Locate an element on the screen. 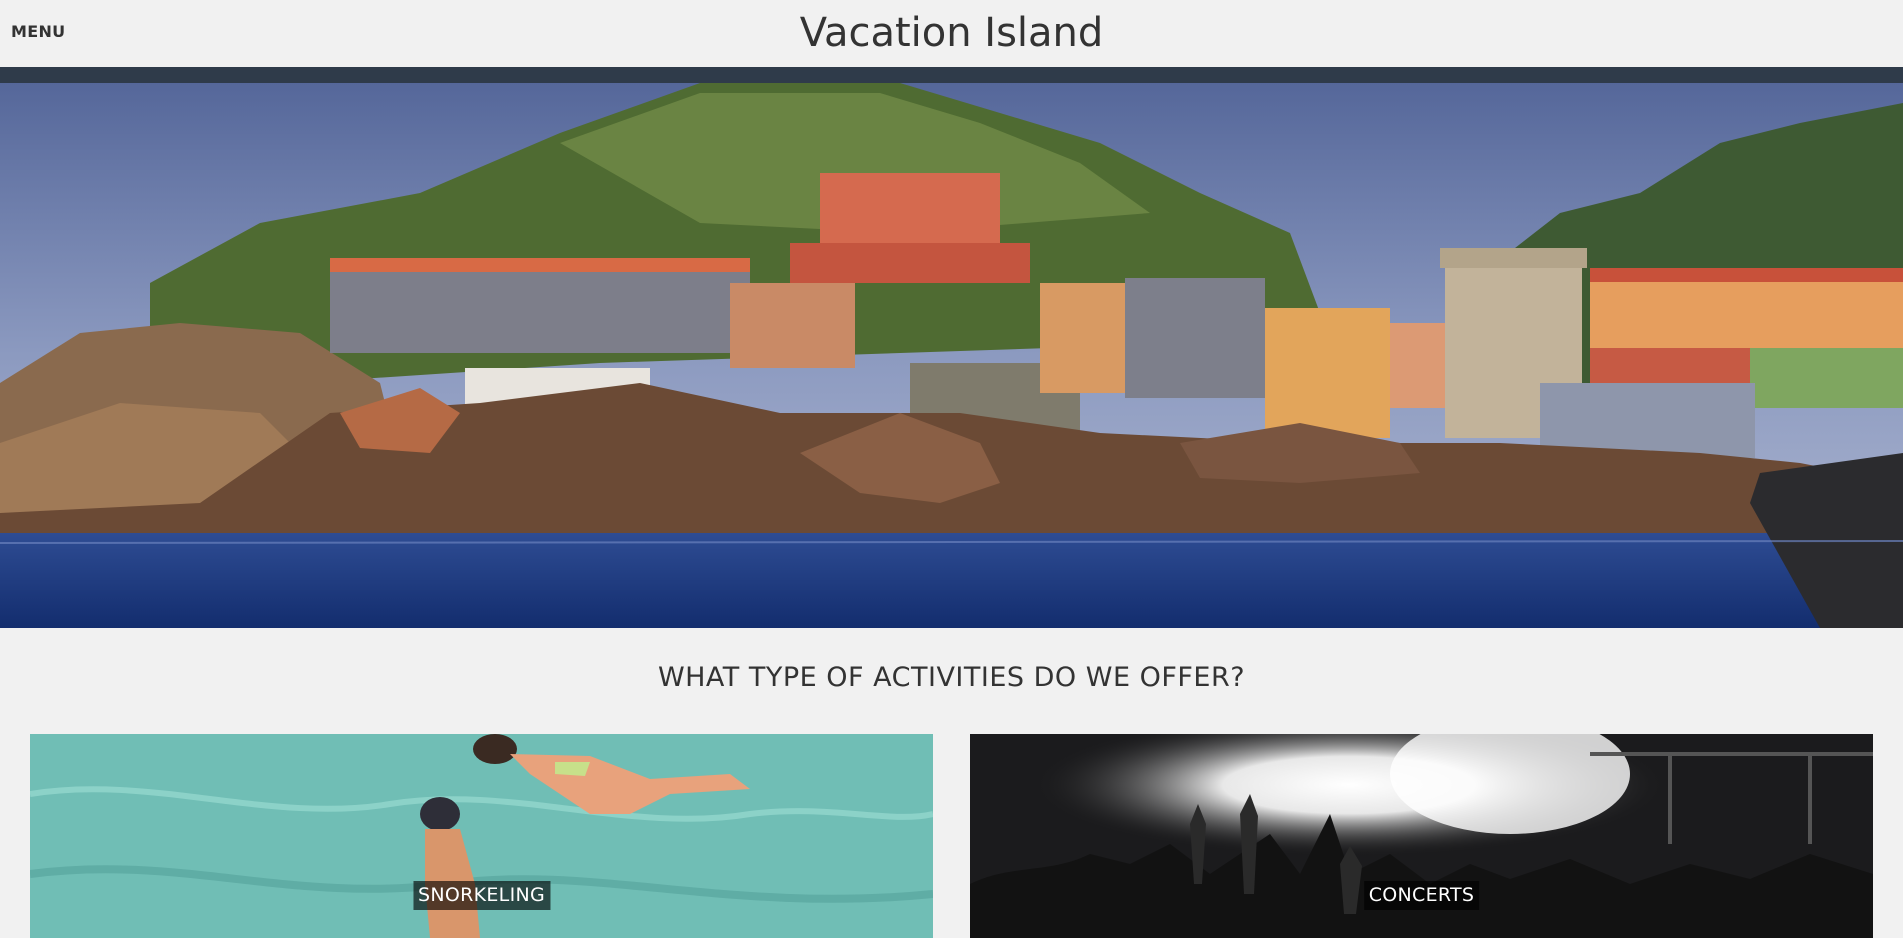 The image size is (1903, 938). header-divider-bar is located at coordinates (951, 75).